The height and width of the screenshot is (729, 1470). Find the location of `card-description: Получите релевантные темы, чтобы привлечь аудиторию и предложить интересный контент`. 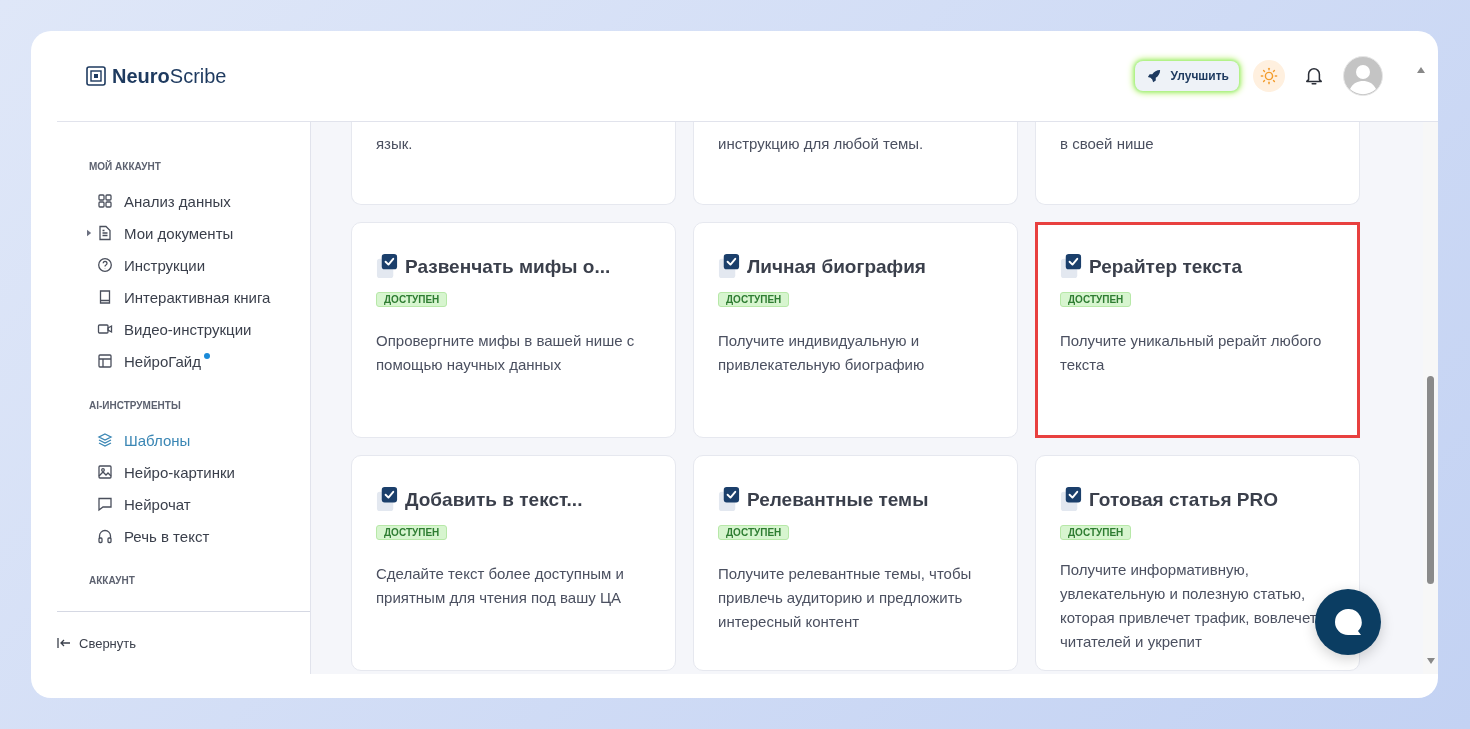

card-description: Получите релевантные темы, чтобы привлечь аудиторию и предложить интересный контент is located at coordinates (845, 598).